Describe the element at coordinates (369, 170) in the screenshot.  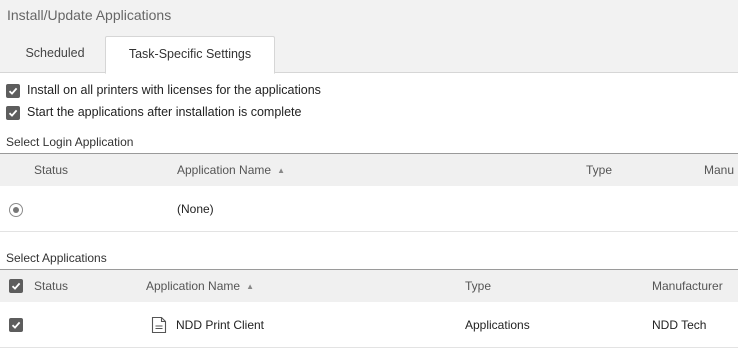
I see `login-table-header: Status Application Name ▲ Type Manu` at that location.